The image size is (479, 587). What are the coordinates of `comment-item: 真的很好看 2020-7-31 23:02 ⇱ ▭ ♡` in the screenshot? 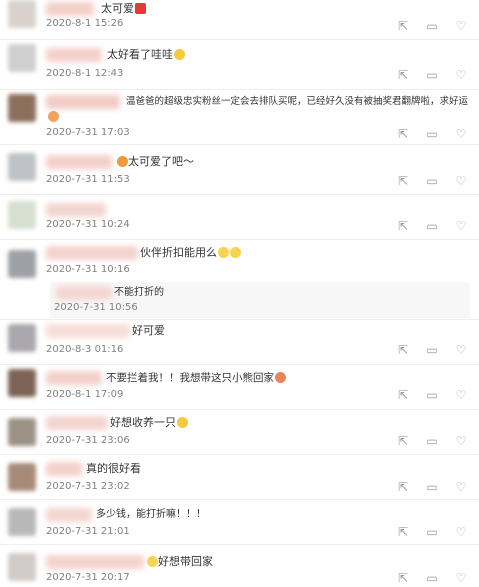 It's located at (239, 477).